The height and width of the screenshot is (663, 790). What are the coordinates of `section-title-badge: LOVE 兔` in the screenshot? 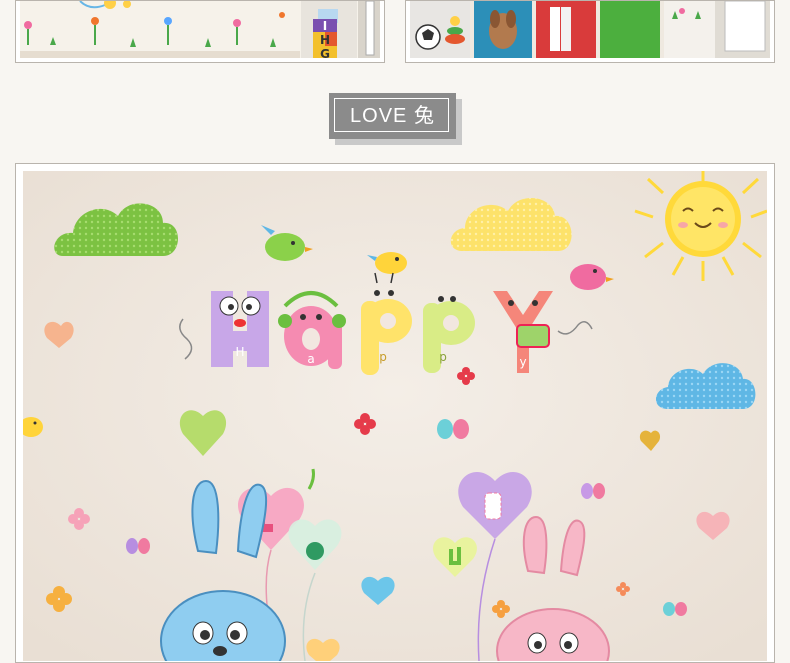 It's located at (395, 119).